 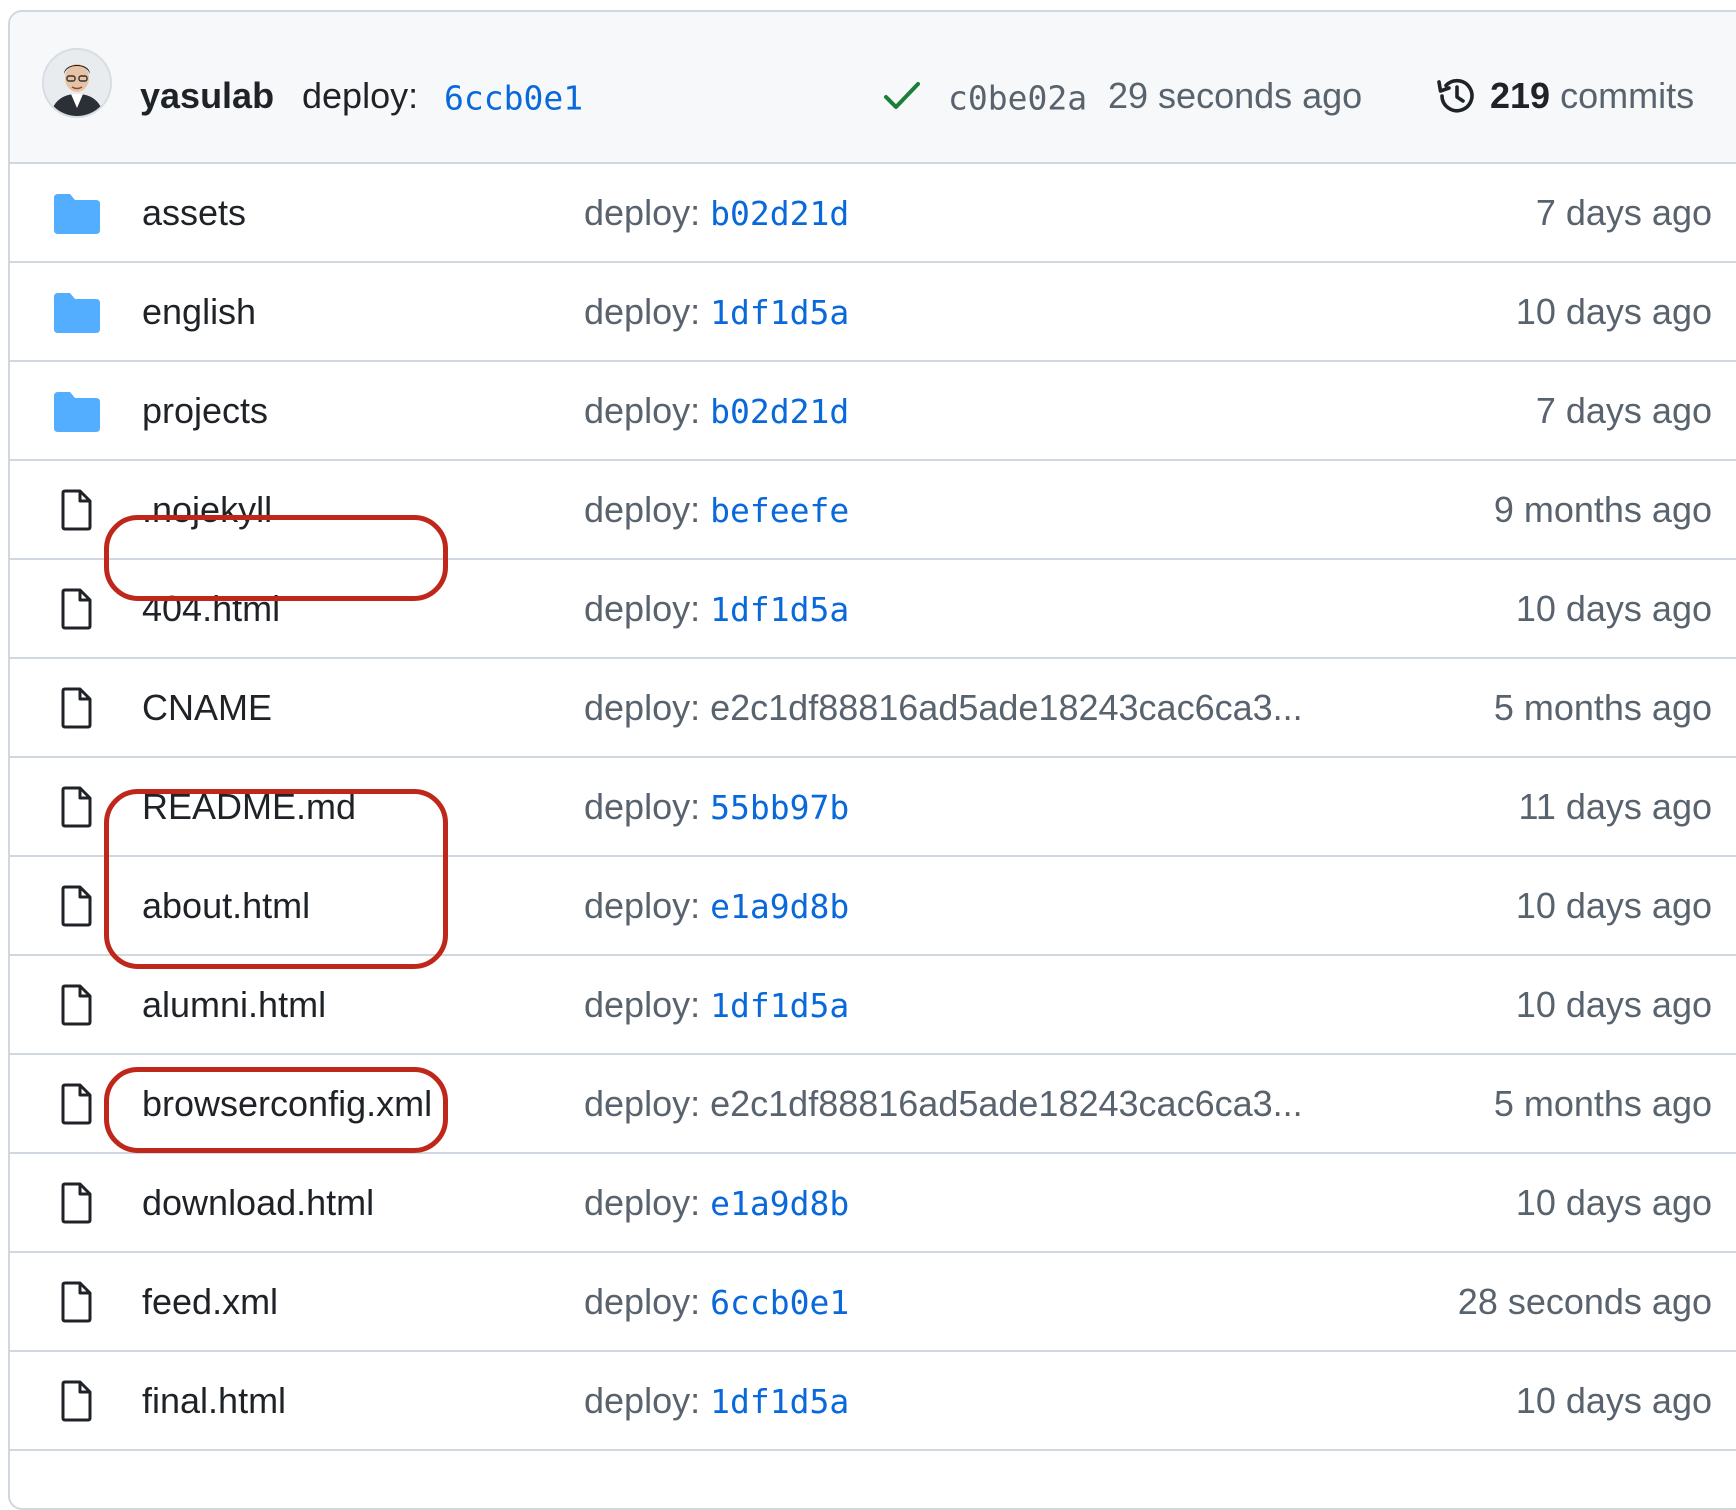 What do you see at coordinates (873, 411) in the screenshot?
I see `file-row: projects deploy: b02d21d 7 days ago` at bounding box center [873, 411].